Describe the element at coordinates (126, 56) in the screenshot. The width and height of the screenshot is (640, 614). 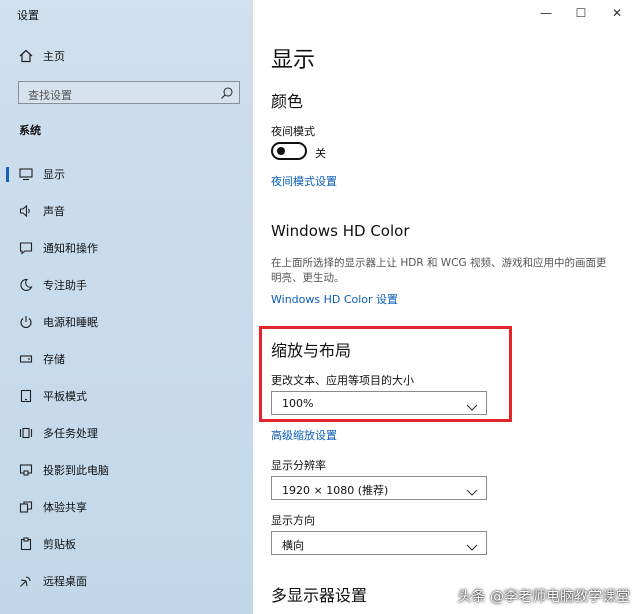
I see `sidebar-item-home: 主页` at that location.